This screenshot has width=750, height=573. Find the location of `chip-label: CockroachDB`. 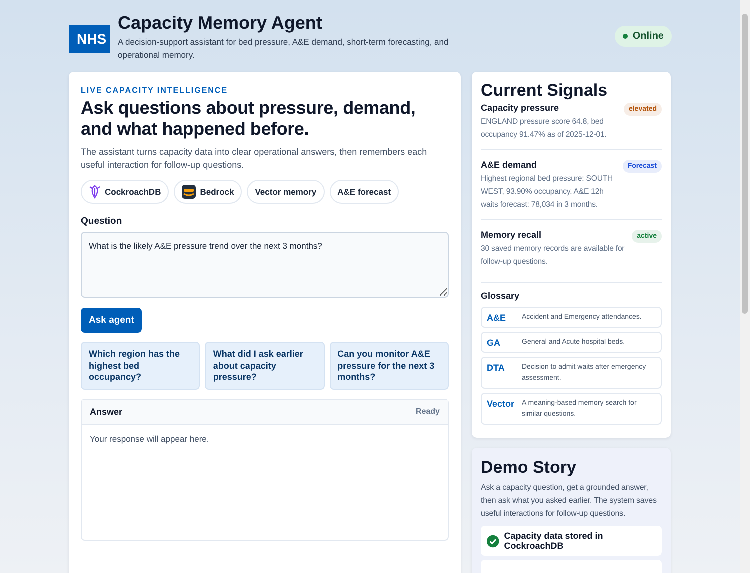

chip-label: CockroachDB is located at coordinates (133, 192).